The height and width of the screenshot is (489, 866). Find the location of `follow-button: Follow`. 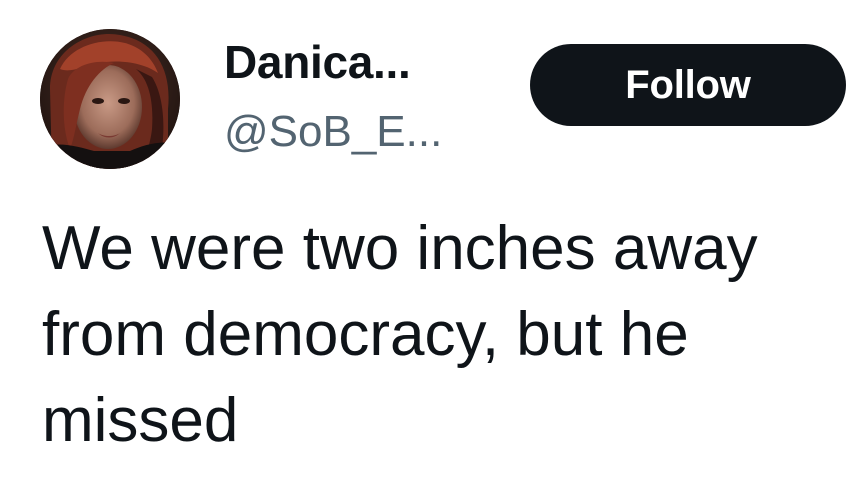

follow-button: Follow is located at coordinates (688, 85).